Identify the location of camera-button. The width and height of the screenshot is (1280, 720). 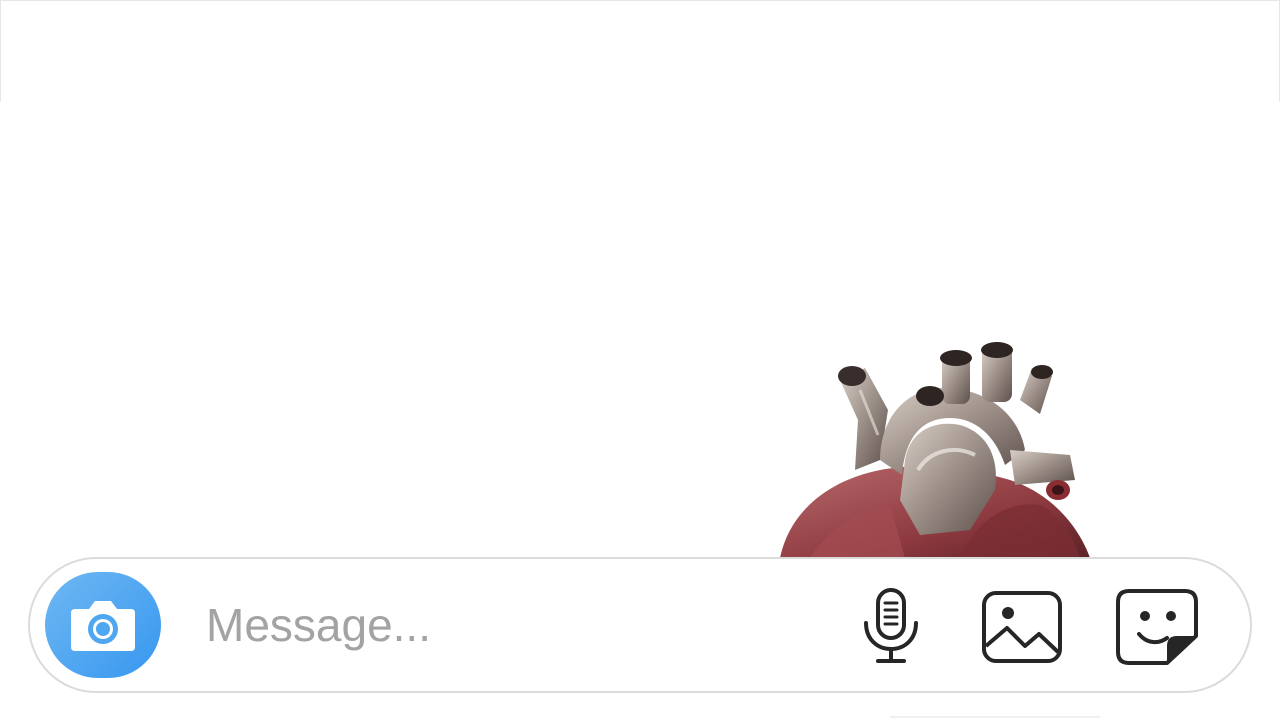
(103, 625).